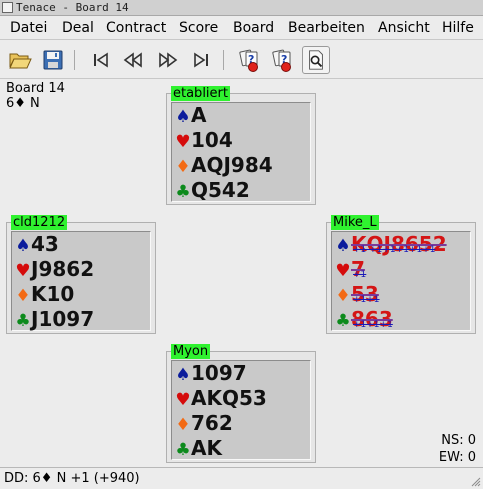  I want to click on hand-west: ♠43 ♥J9862 ♦K10 ♣J1097 cld1212, so click(81, 274).